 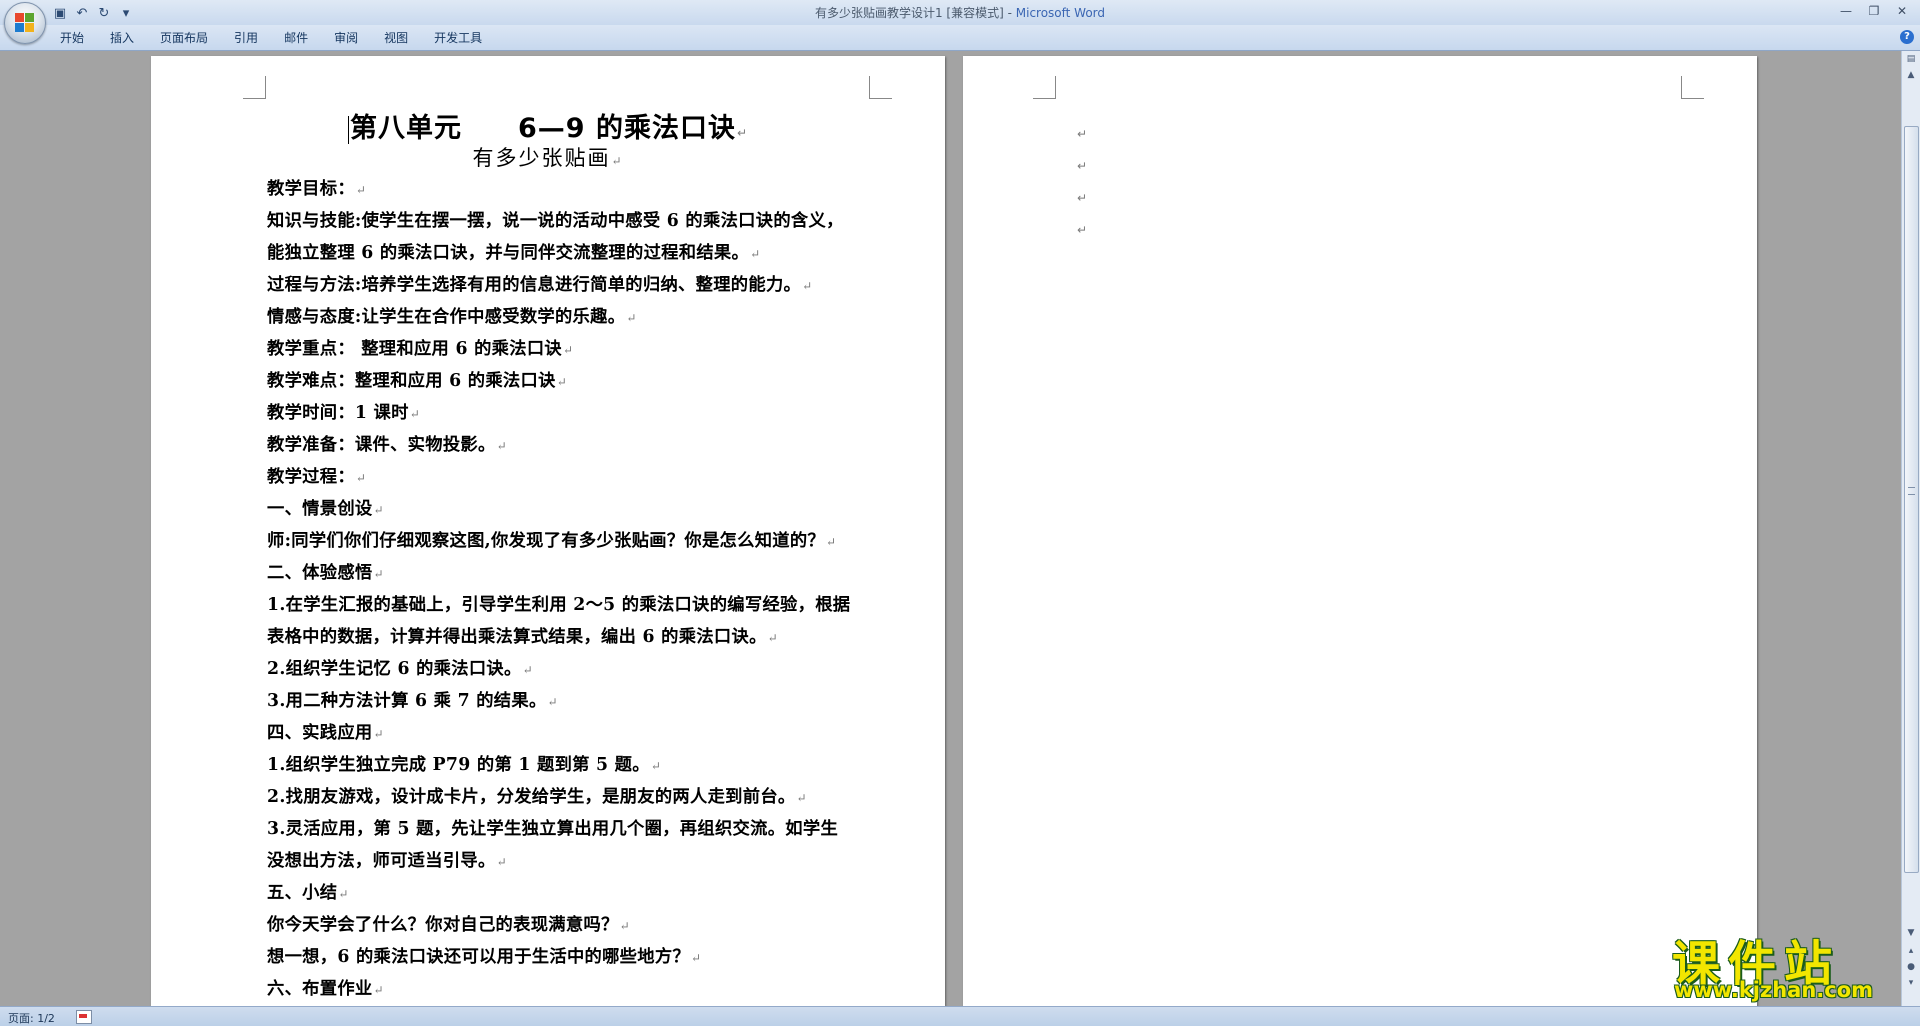 I want to click on ribbon-tab: 邮件, so click(x=296, y=38).